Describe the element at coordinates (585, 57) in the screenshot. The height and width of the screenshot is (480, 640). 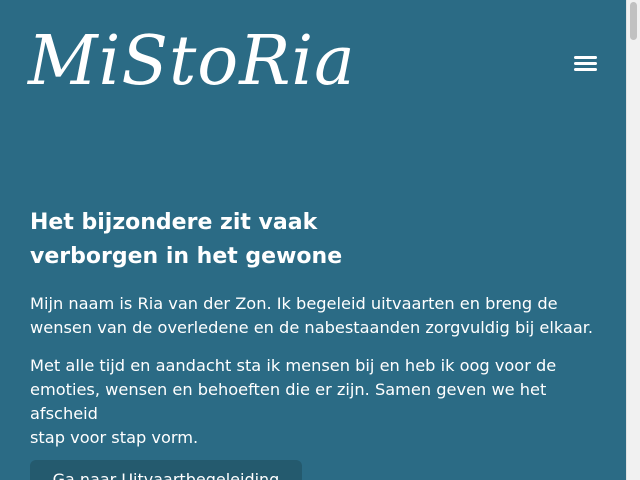
I see `menu-bar-top` at that location.